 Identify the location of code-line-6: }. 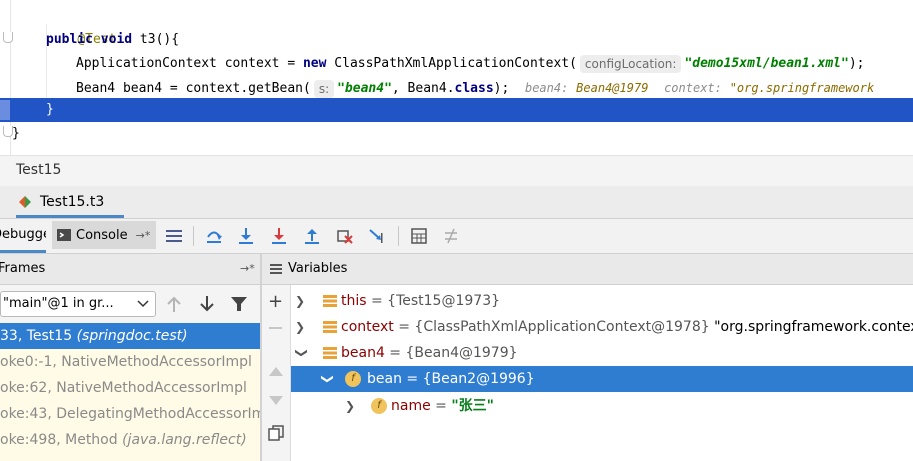
(16, 134).